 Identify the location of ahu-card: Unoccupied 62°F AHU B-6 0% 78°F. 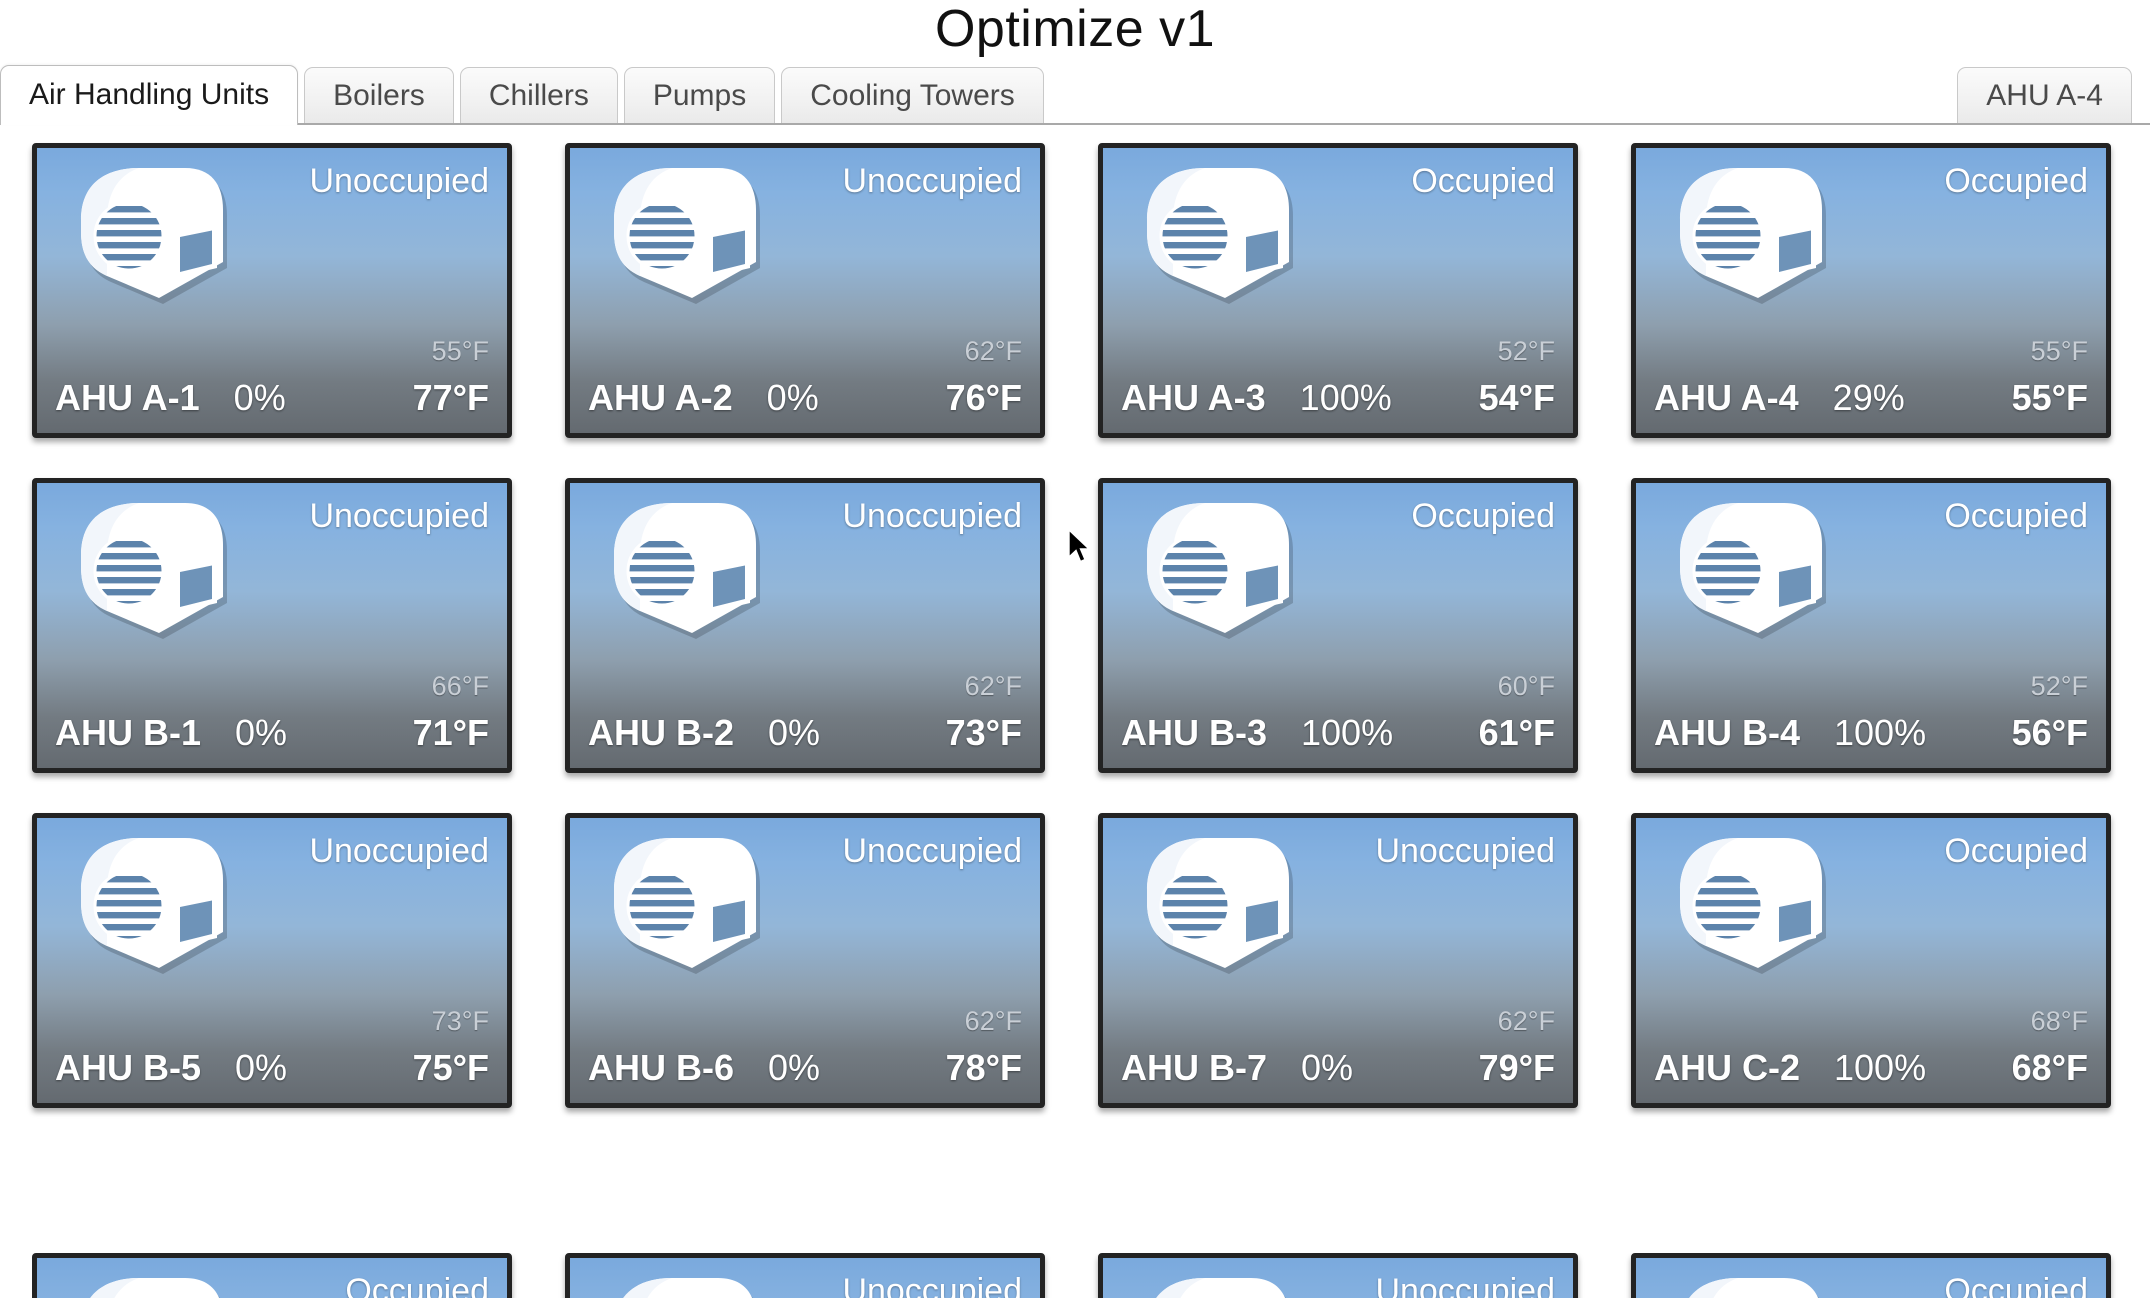
(805, 960).